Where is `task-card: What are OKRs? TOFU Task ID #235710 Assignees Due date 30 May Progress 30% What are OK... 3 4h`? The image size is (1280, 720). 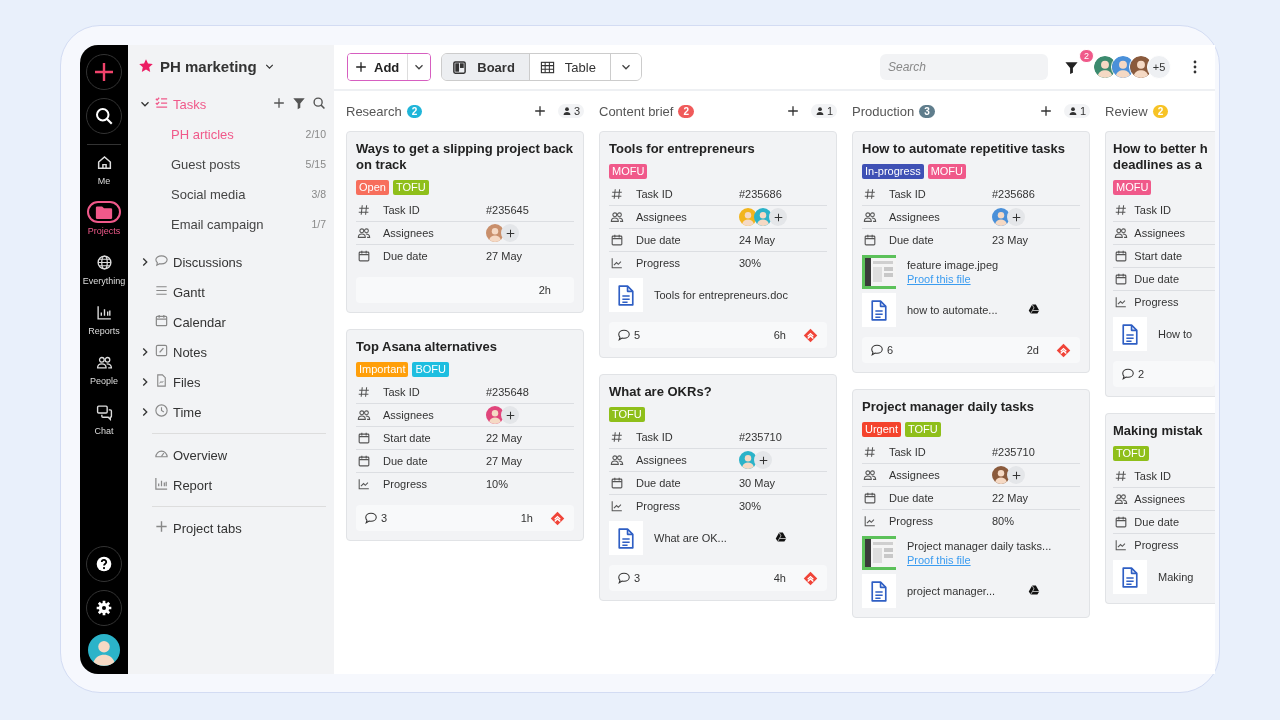
task-card: What are OKRs? TOFU Task ID #235710 Assignees Due date 30 May Progress 30% What are OK... 3 4h is located at coordinates (718, 487).